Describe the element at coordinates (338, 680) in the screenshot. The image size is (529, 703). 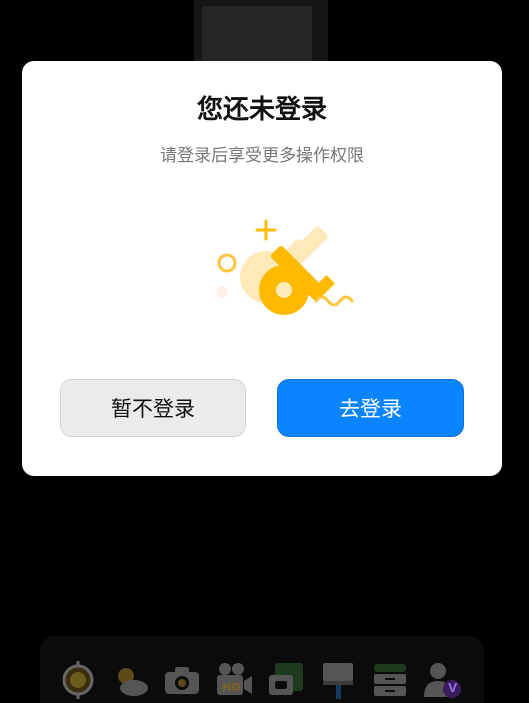
I see `brush-icon` at that location.